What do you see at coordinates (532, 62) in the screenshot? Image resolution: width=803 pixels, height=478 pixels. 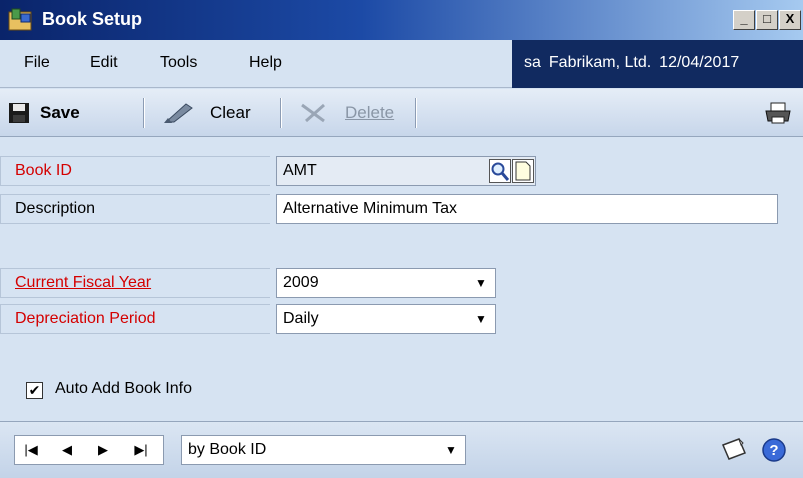 I see `user-name: sa` at bounding box center [532, 62].